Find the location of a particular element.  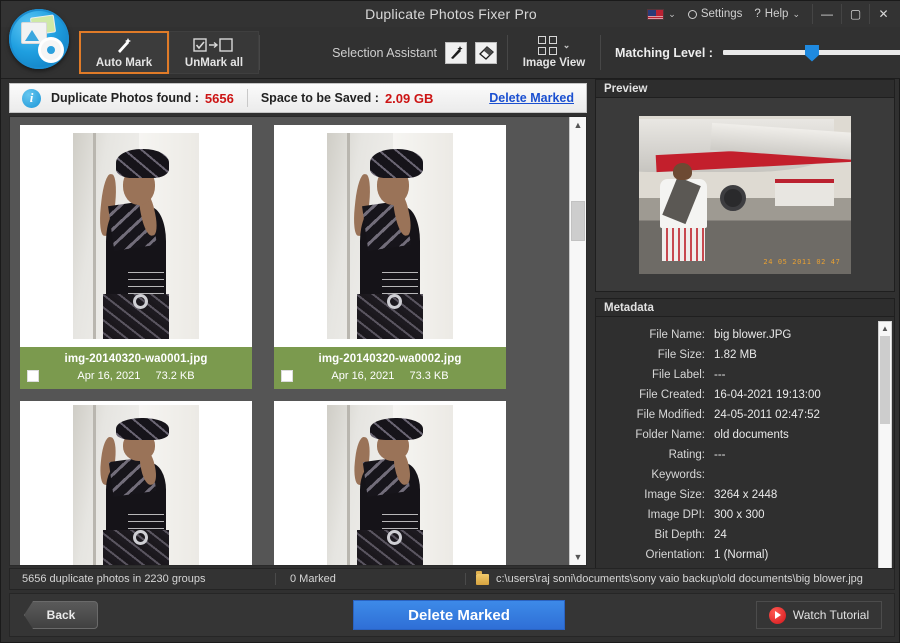

language-selector: ⌄ is located at coordinates (661, 14).